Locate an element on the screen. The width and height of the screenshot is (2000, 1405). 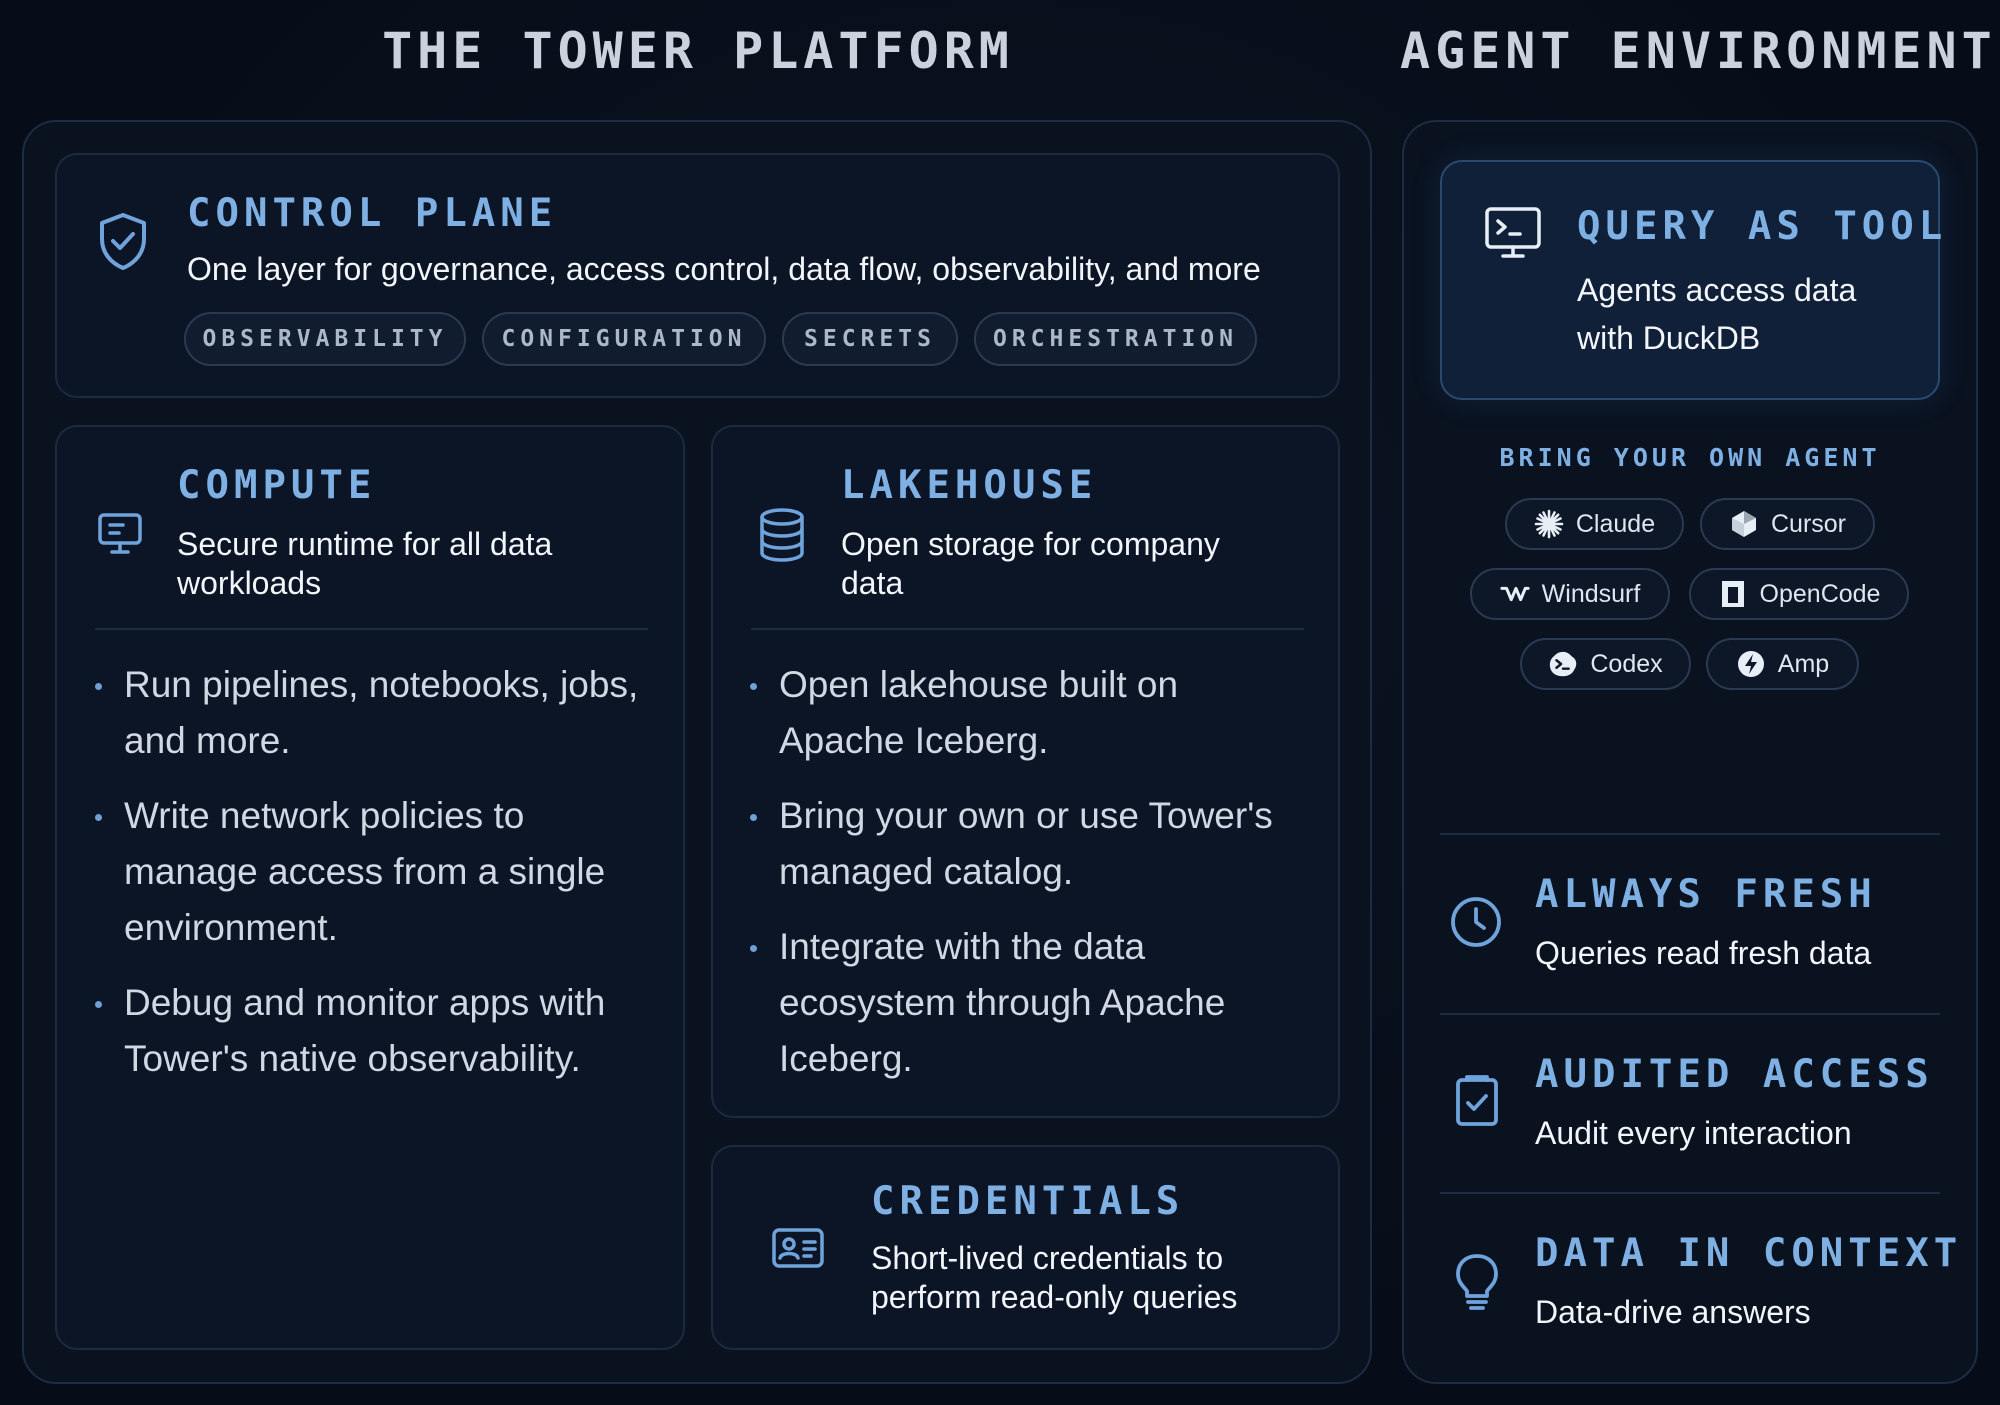
claude-icon is located at coordinates (1549, 524).